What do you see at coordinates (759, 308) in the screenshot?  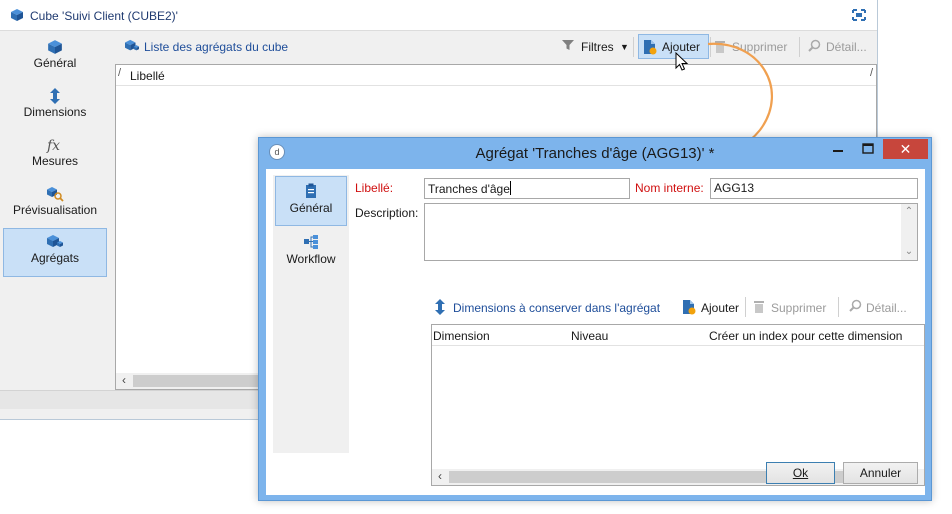 I see `trash-icon` at bounding box center [759, 308].